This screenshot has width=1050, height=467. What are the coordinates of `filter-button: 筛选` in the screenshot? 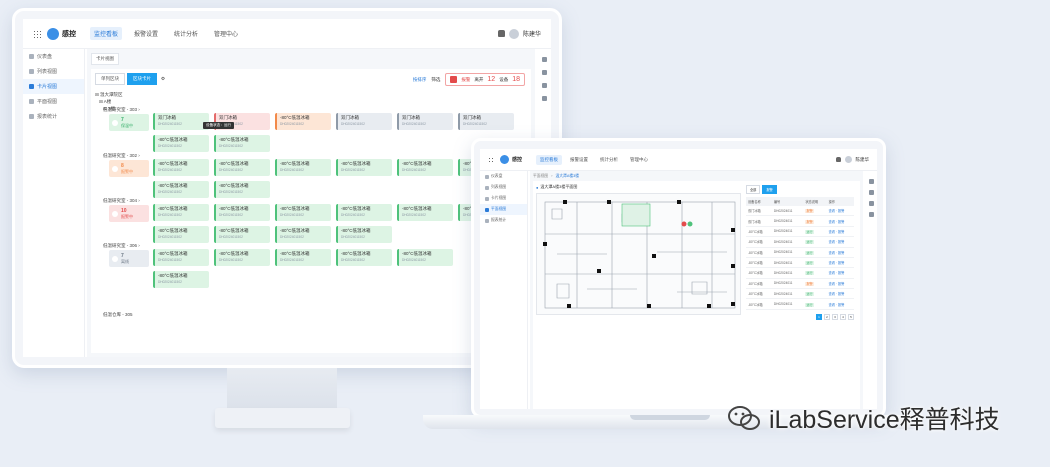 It's located at (435, 80).